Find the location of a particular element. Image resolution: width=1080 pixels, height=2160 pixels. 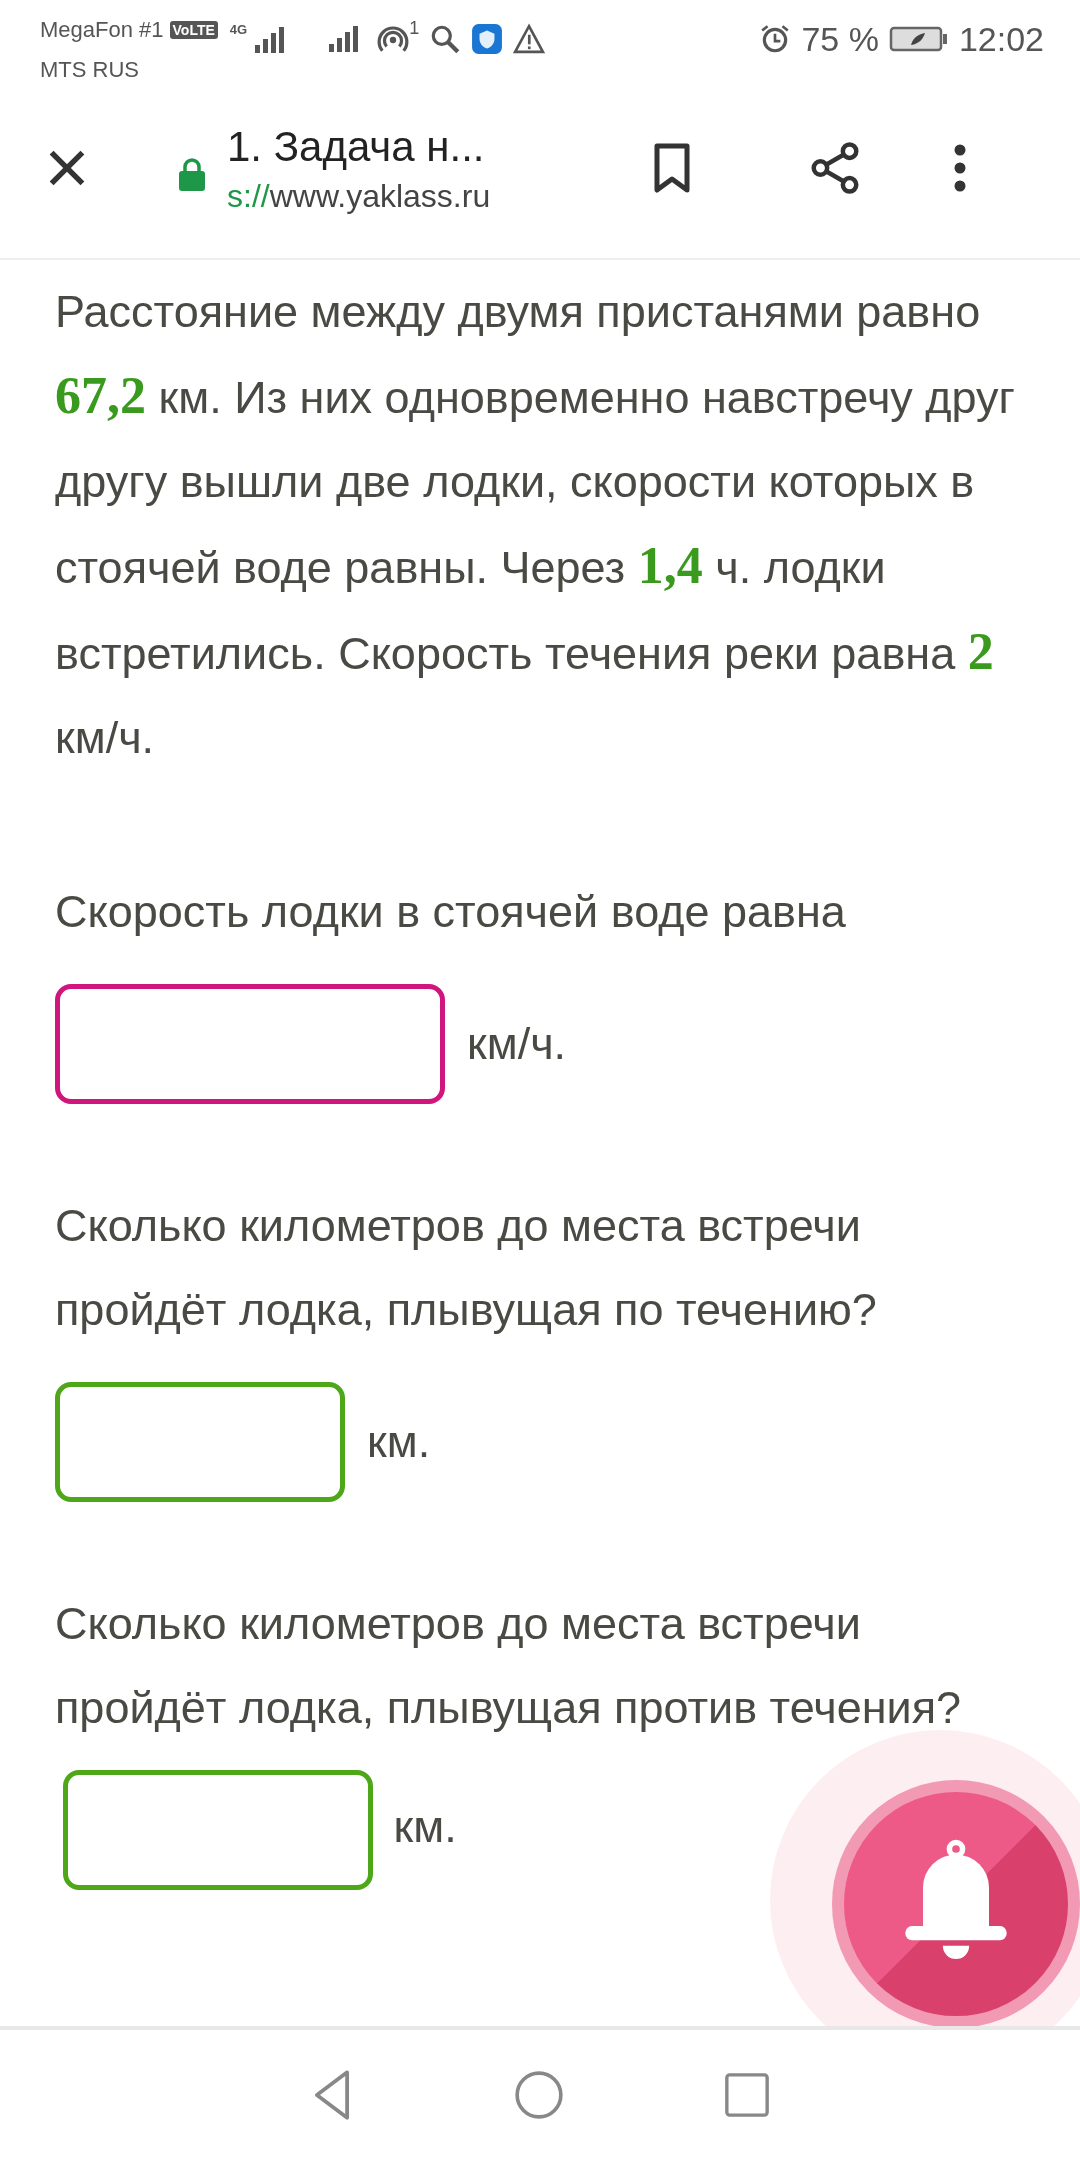

bookmark-icon is located at coordinates (672, 168).